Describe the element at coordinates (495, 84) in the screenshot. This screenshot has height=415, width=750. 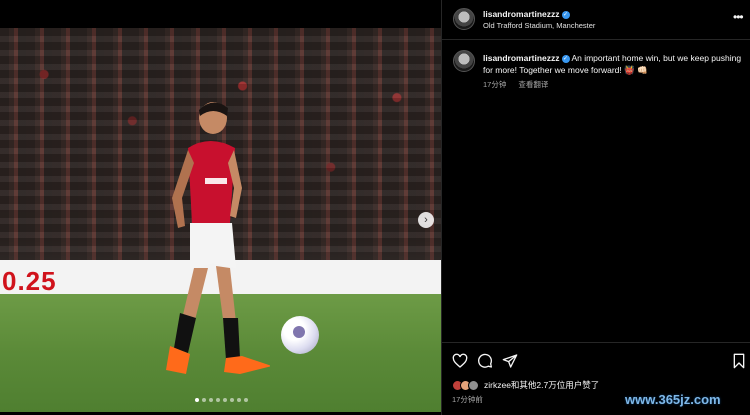
I see `caption-time: 17分钟` at that location.